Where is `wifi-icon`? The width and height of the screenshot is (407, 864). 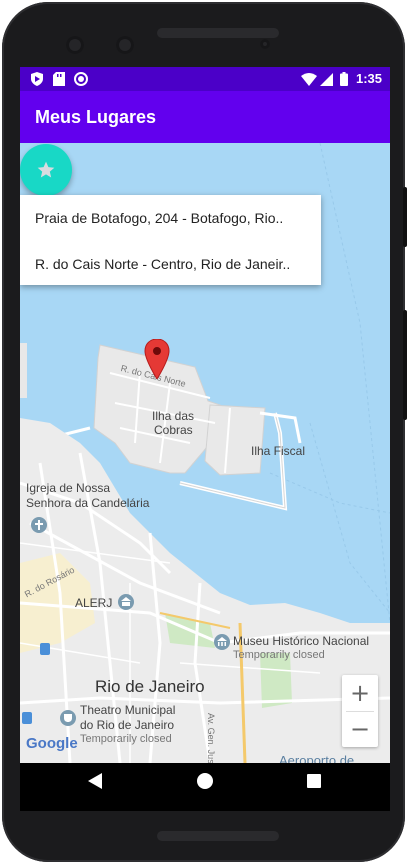 wifi-icon is located at coordinates (309, 79).